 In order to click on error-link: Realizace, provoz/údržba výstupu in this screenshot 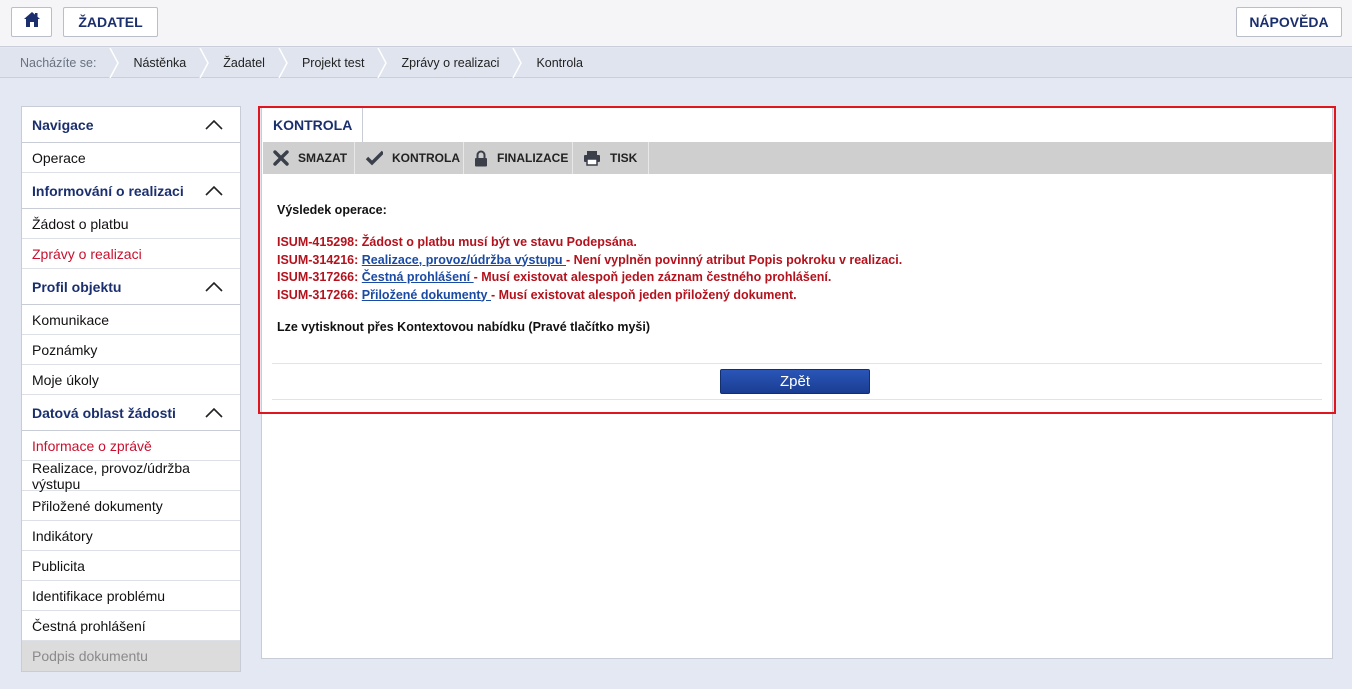, I will do `click(464, 260)`.